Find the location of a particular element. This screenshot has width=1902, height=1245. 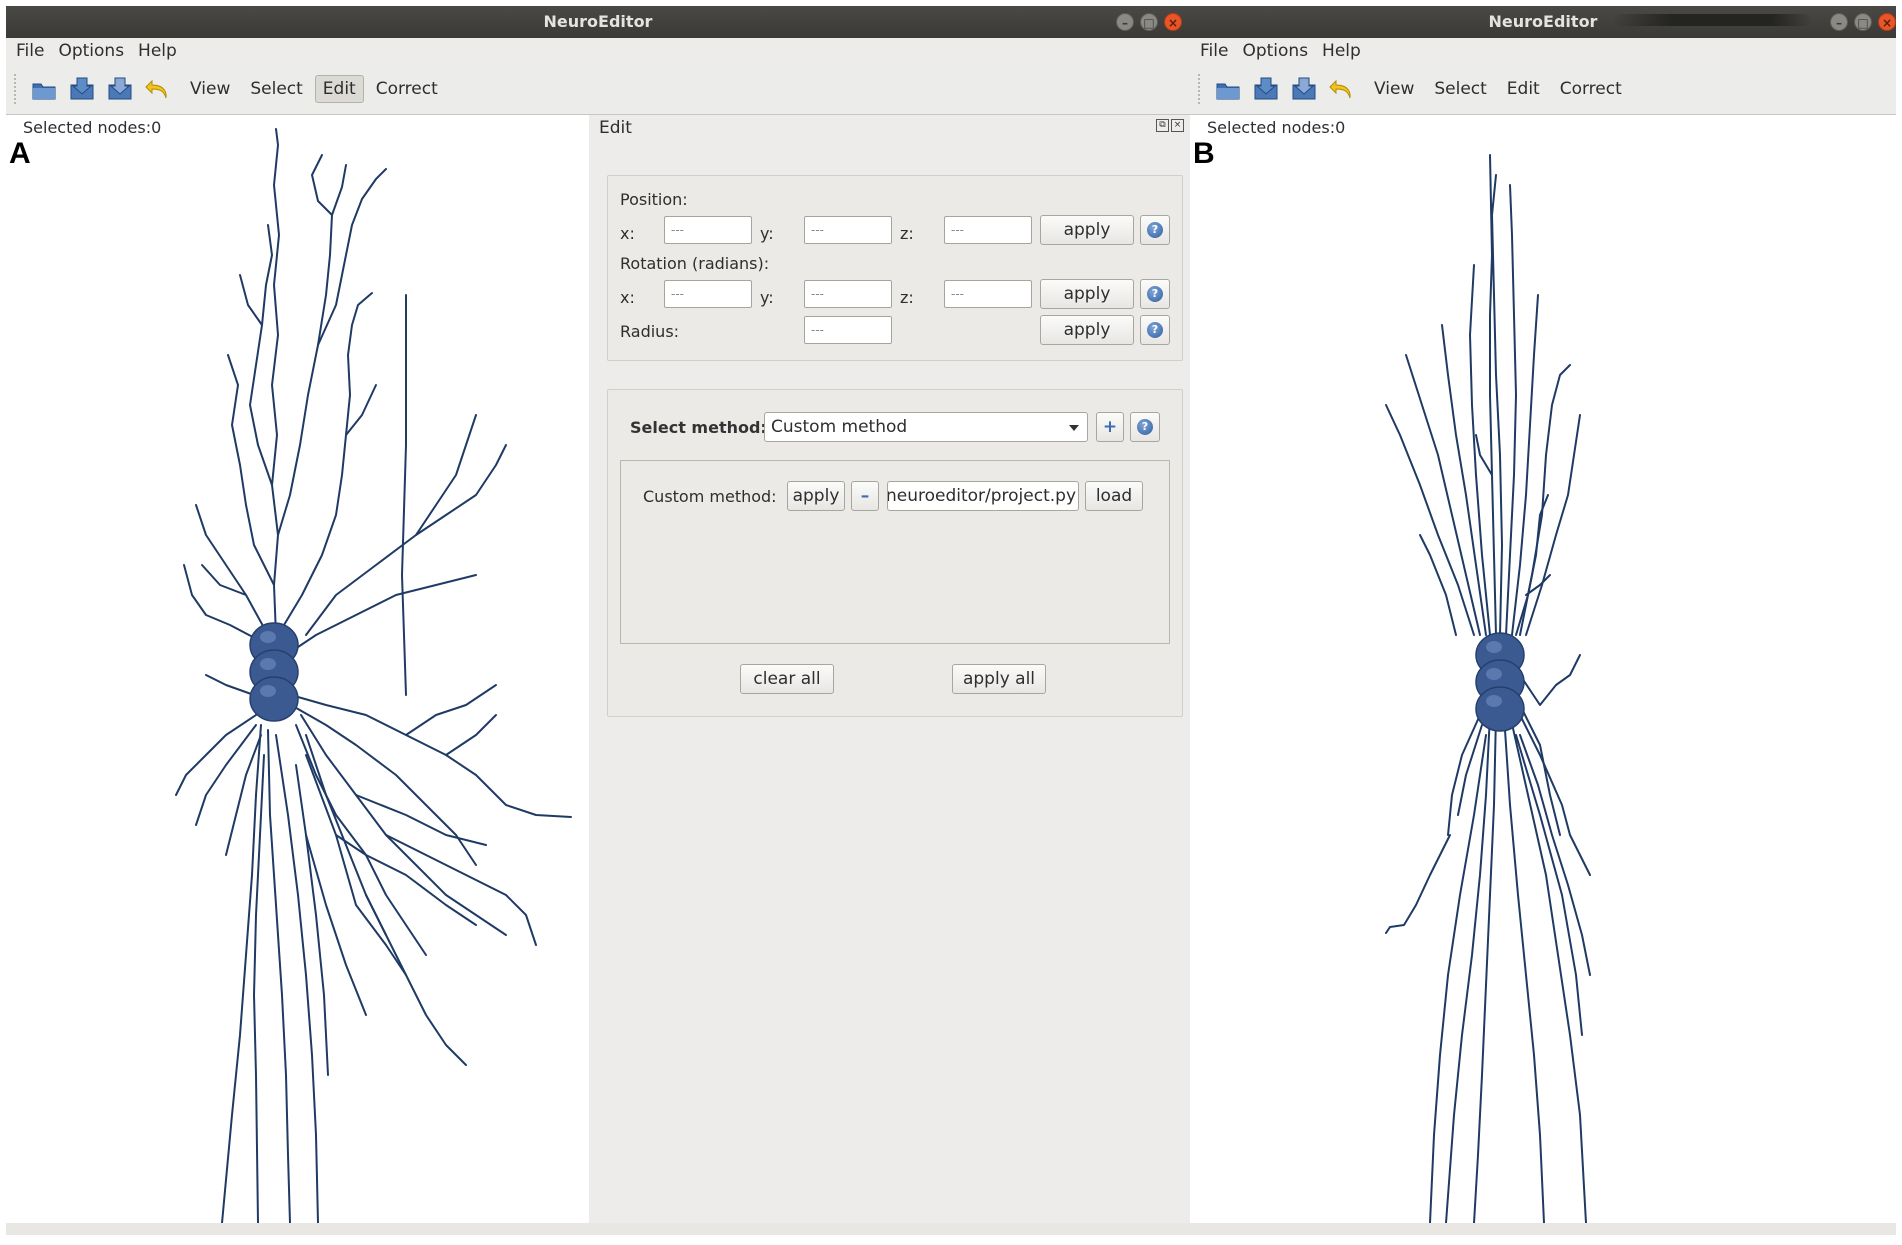

radius-input: --- is located at coordinates (848, 330).